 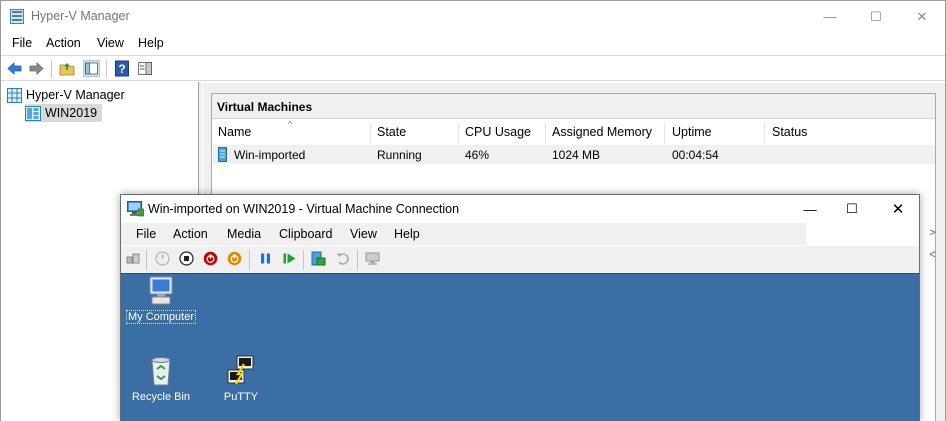 I want to click on tree-label-server: WIN2019, so click(x=71, y=113).